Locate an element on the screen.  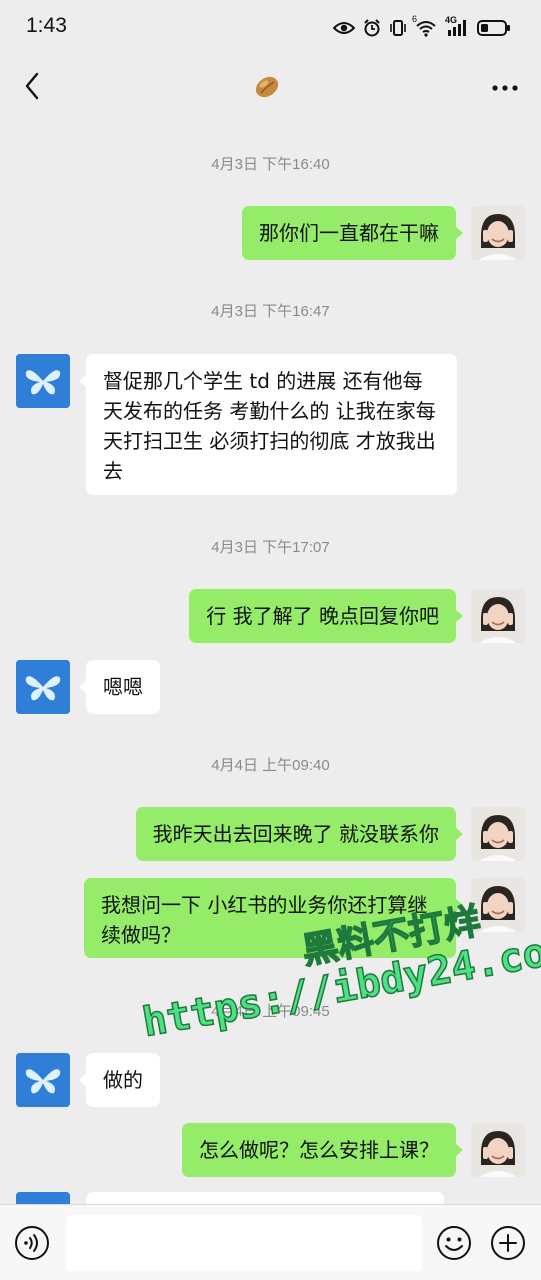
status-time: 1:43 is located at coordinates (46, 25).